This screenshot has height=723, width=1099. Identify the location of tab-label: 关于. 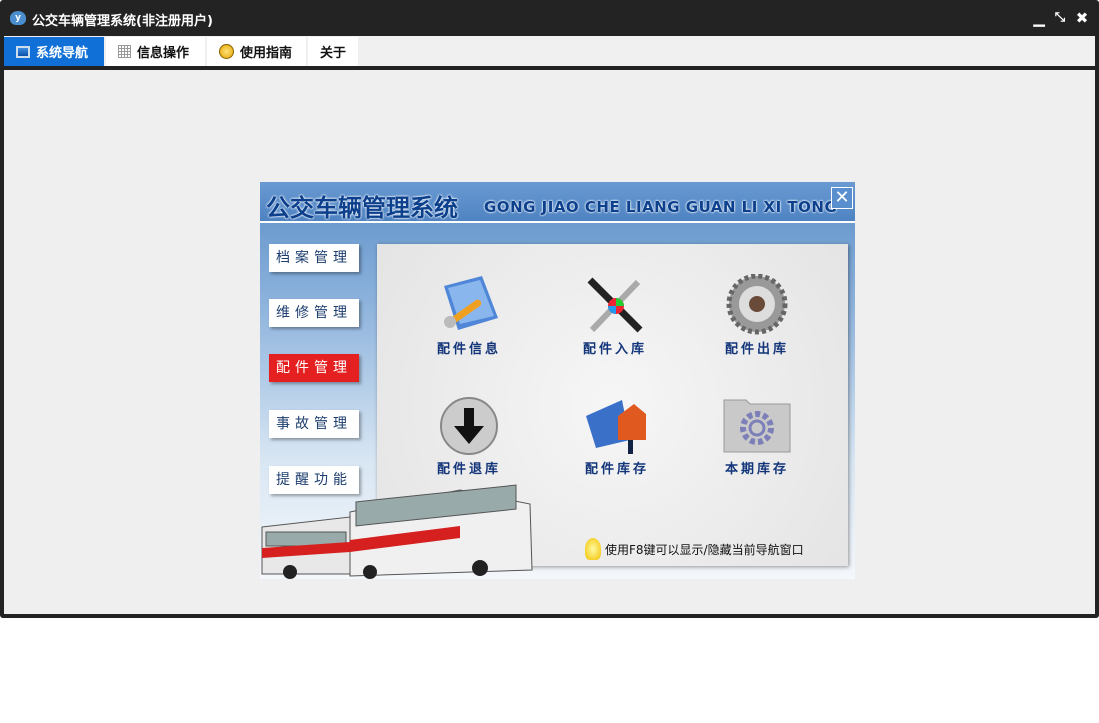
(333, 53).